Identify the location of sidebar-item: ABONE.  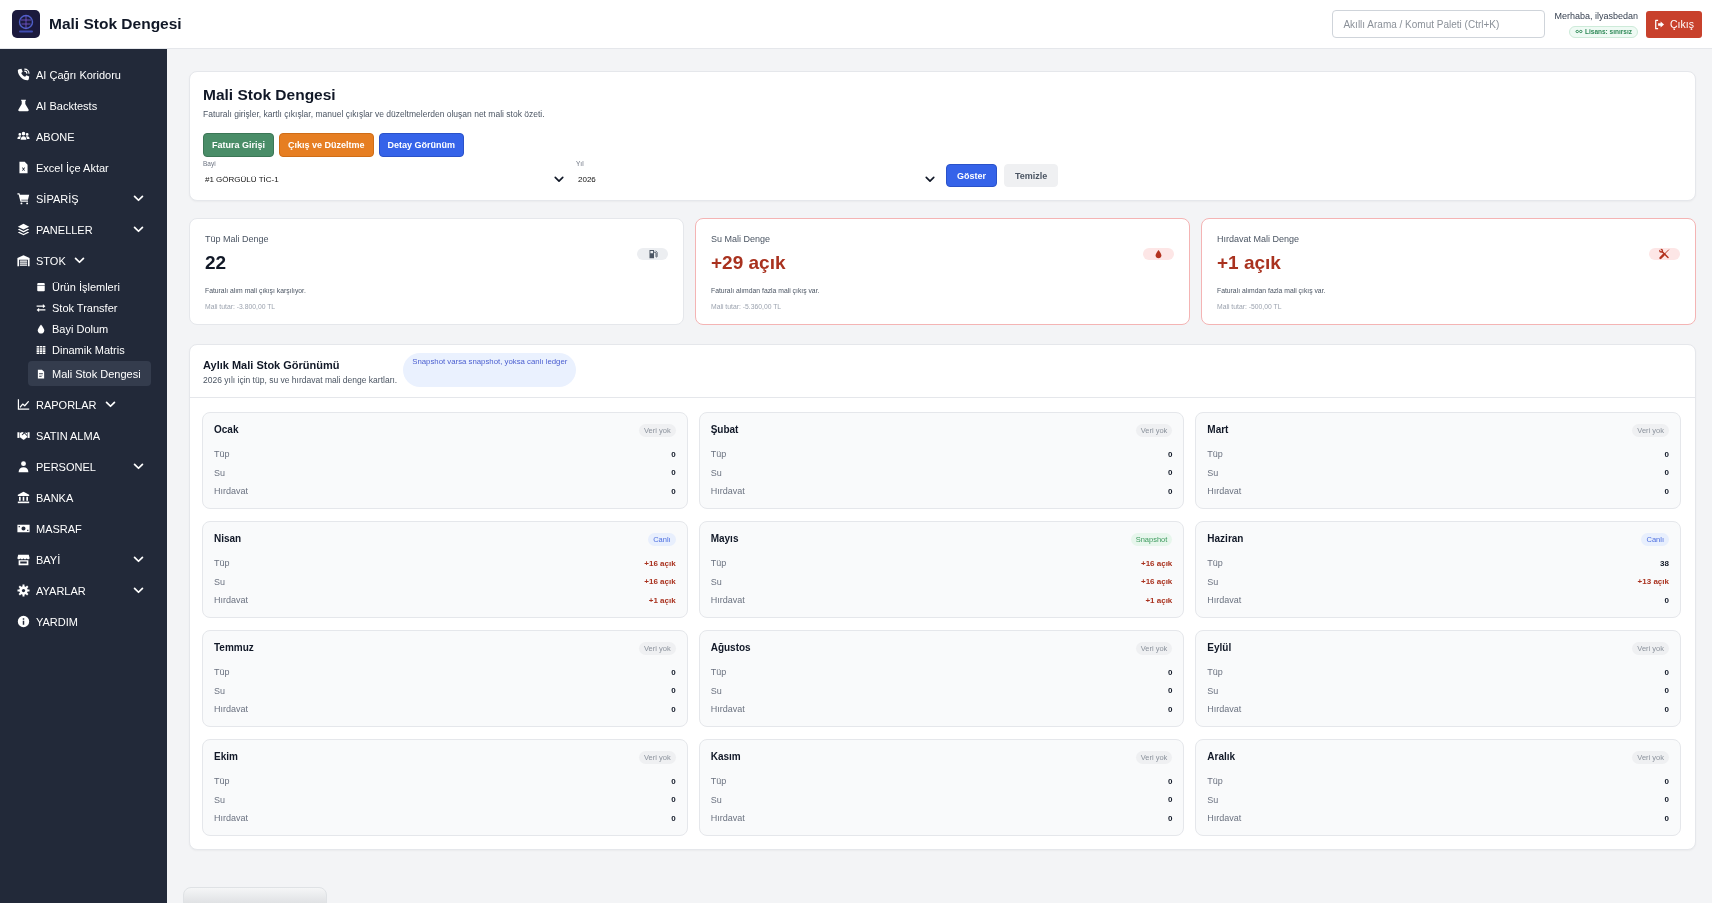
(81, 136).